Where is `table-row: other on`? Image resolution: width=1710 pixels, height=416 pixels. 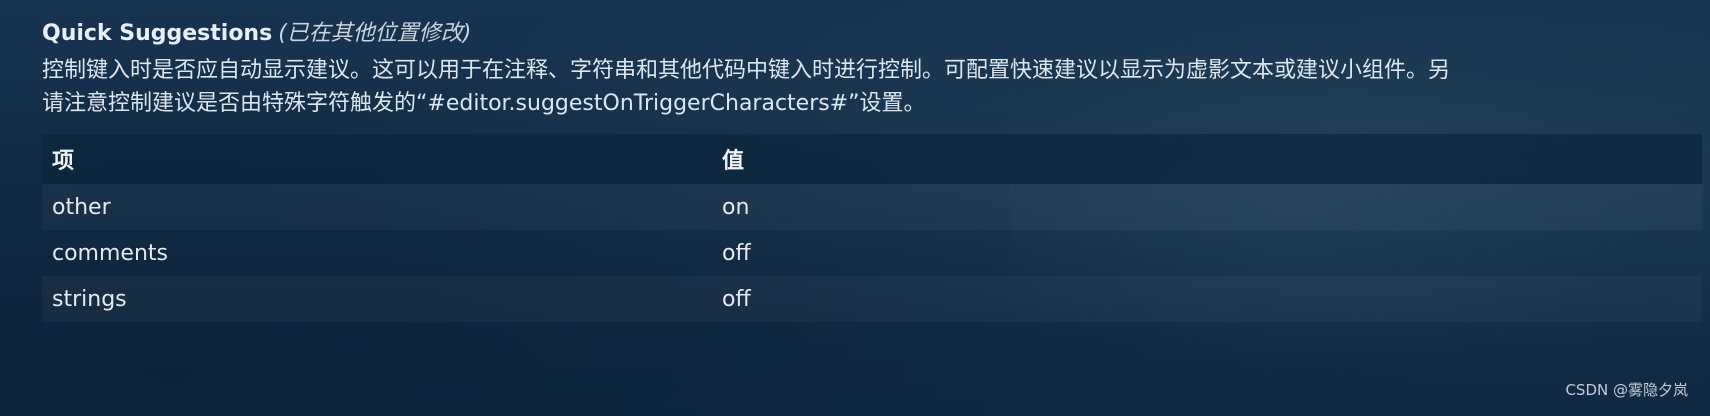
table-row: other on is located at coordinates (872, 207).